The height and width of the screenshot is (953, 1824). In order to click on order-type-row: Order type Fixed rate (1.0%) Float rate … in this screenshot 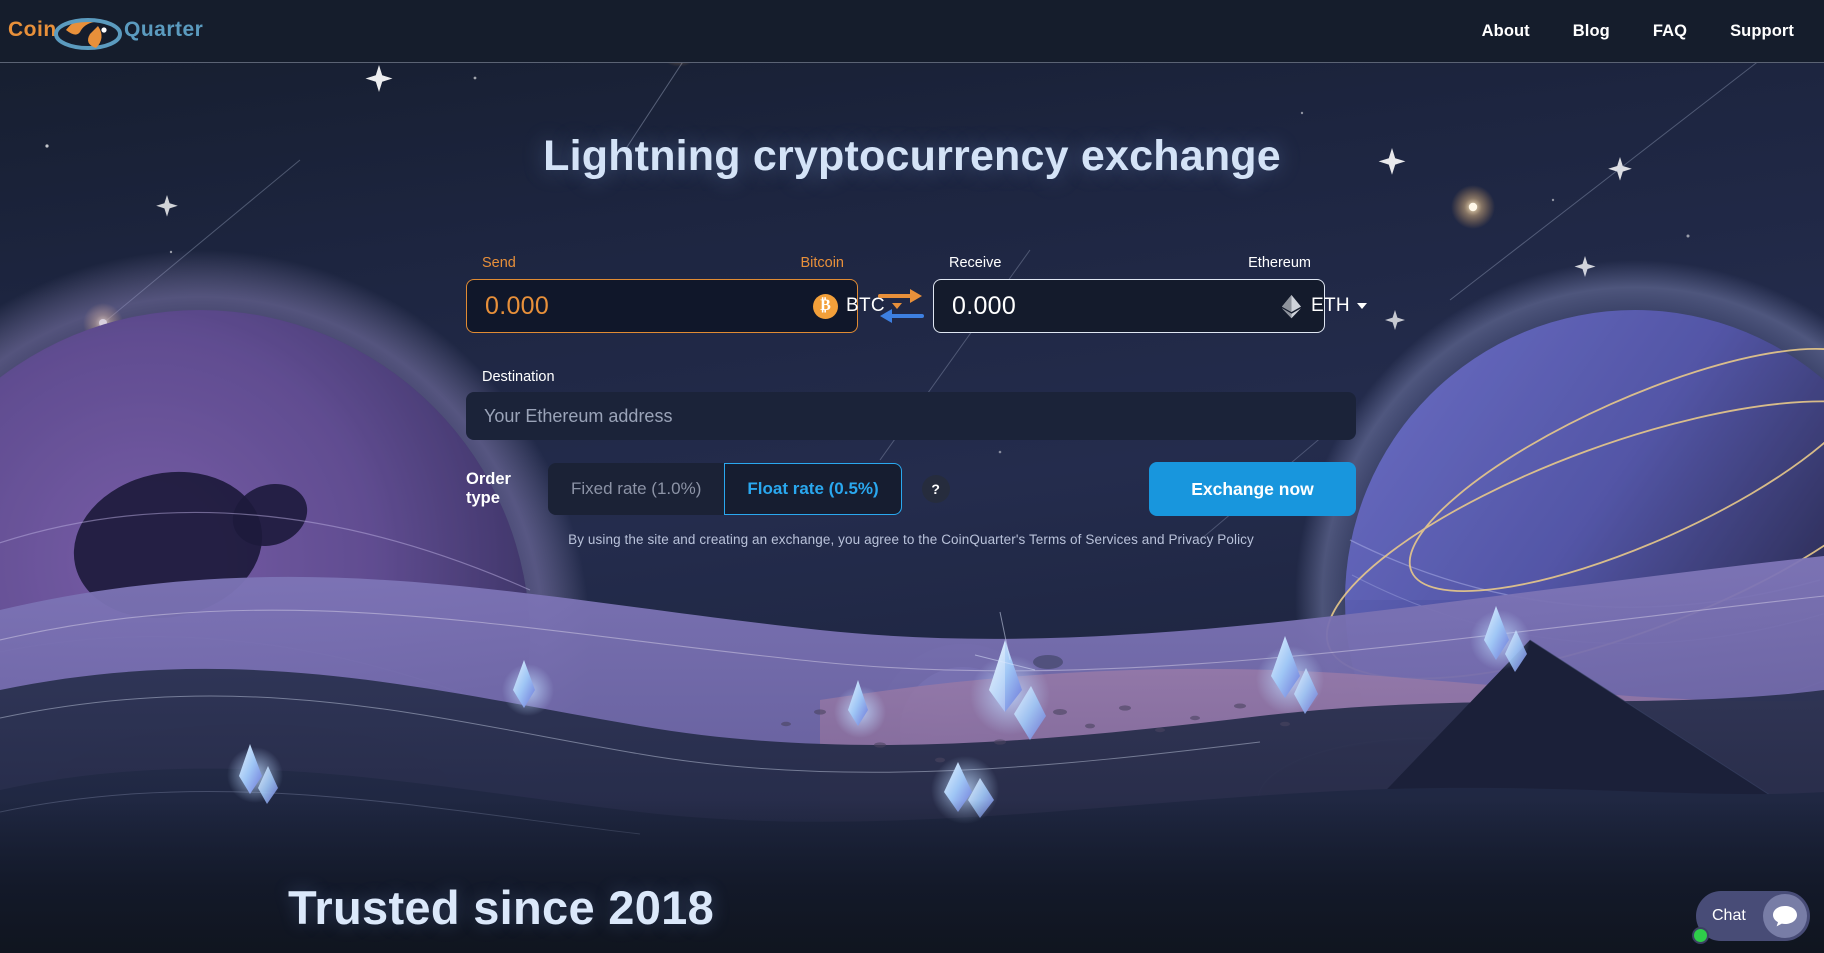, I will do `click(911, 489)`.